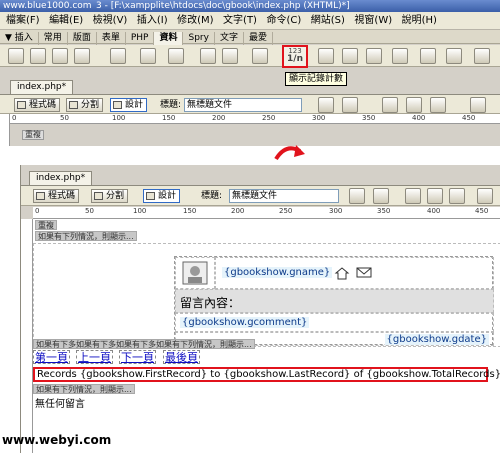  Describe the element at coordinates (350, 56) in the screenshot. I see `insert-record-icon` at that location.